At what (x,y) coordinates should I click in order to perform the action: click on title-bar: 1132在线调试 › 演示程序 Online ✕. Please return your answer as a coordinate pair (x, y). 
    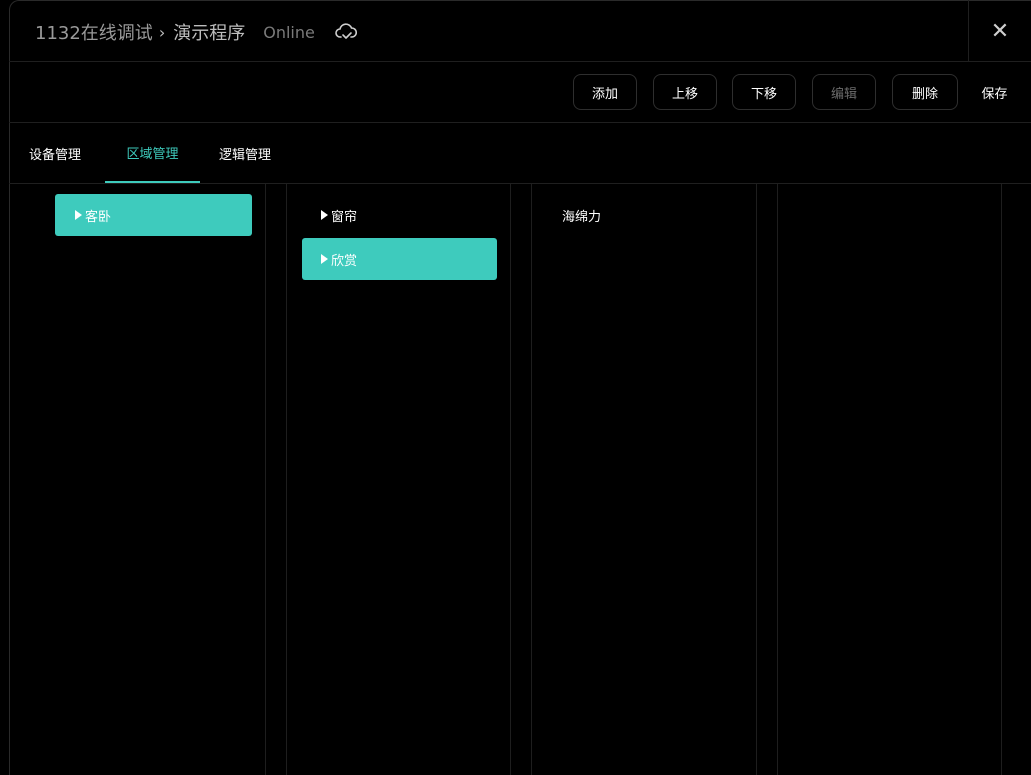
    Looking at the image, I should click on (520, 31).